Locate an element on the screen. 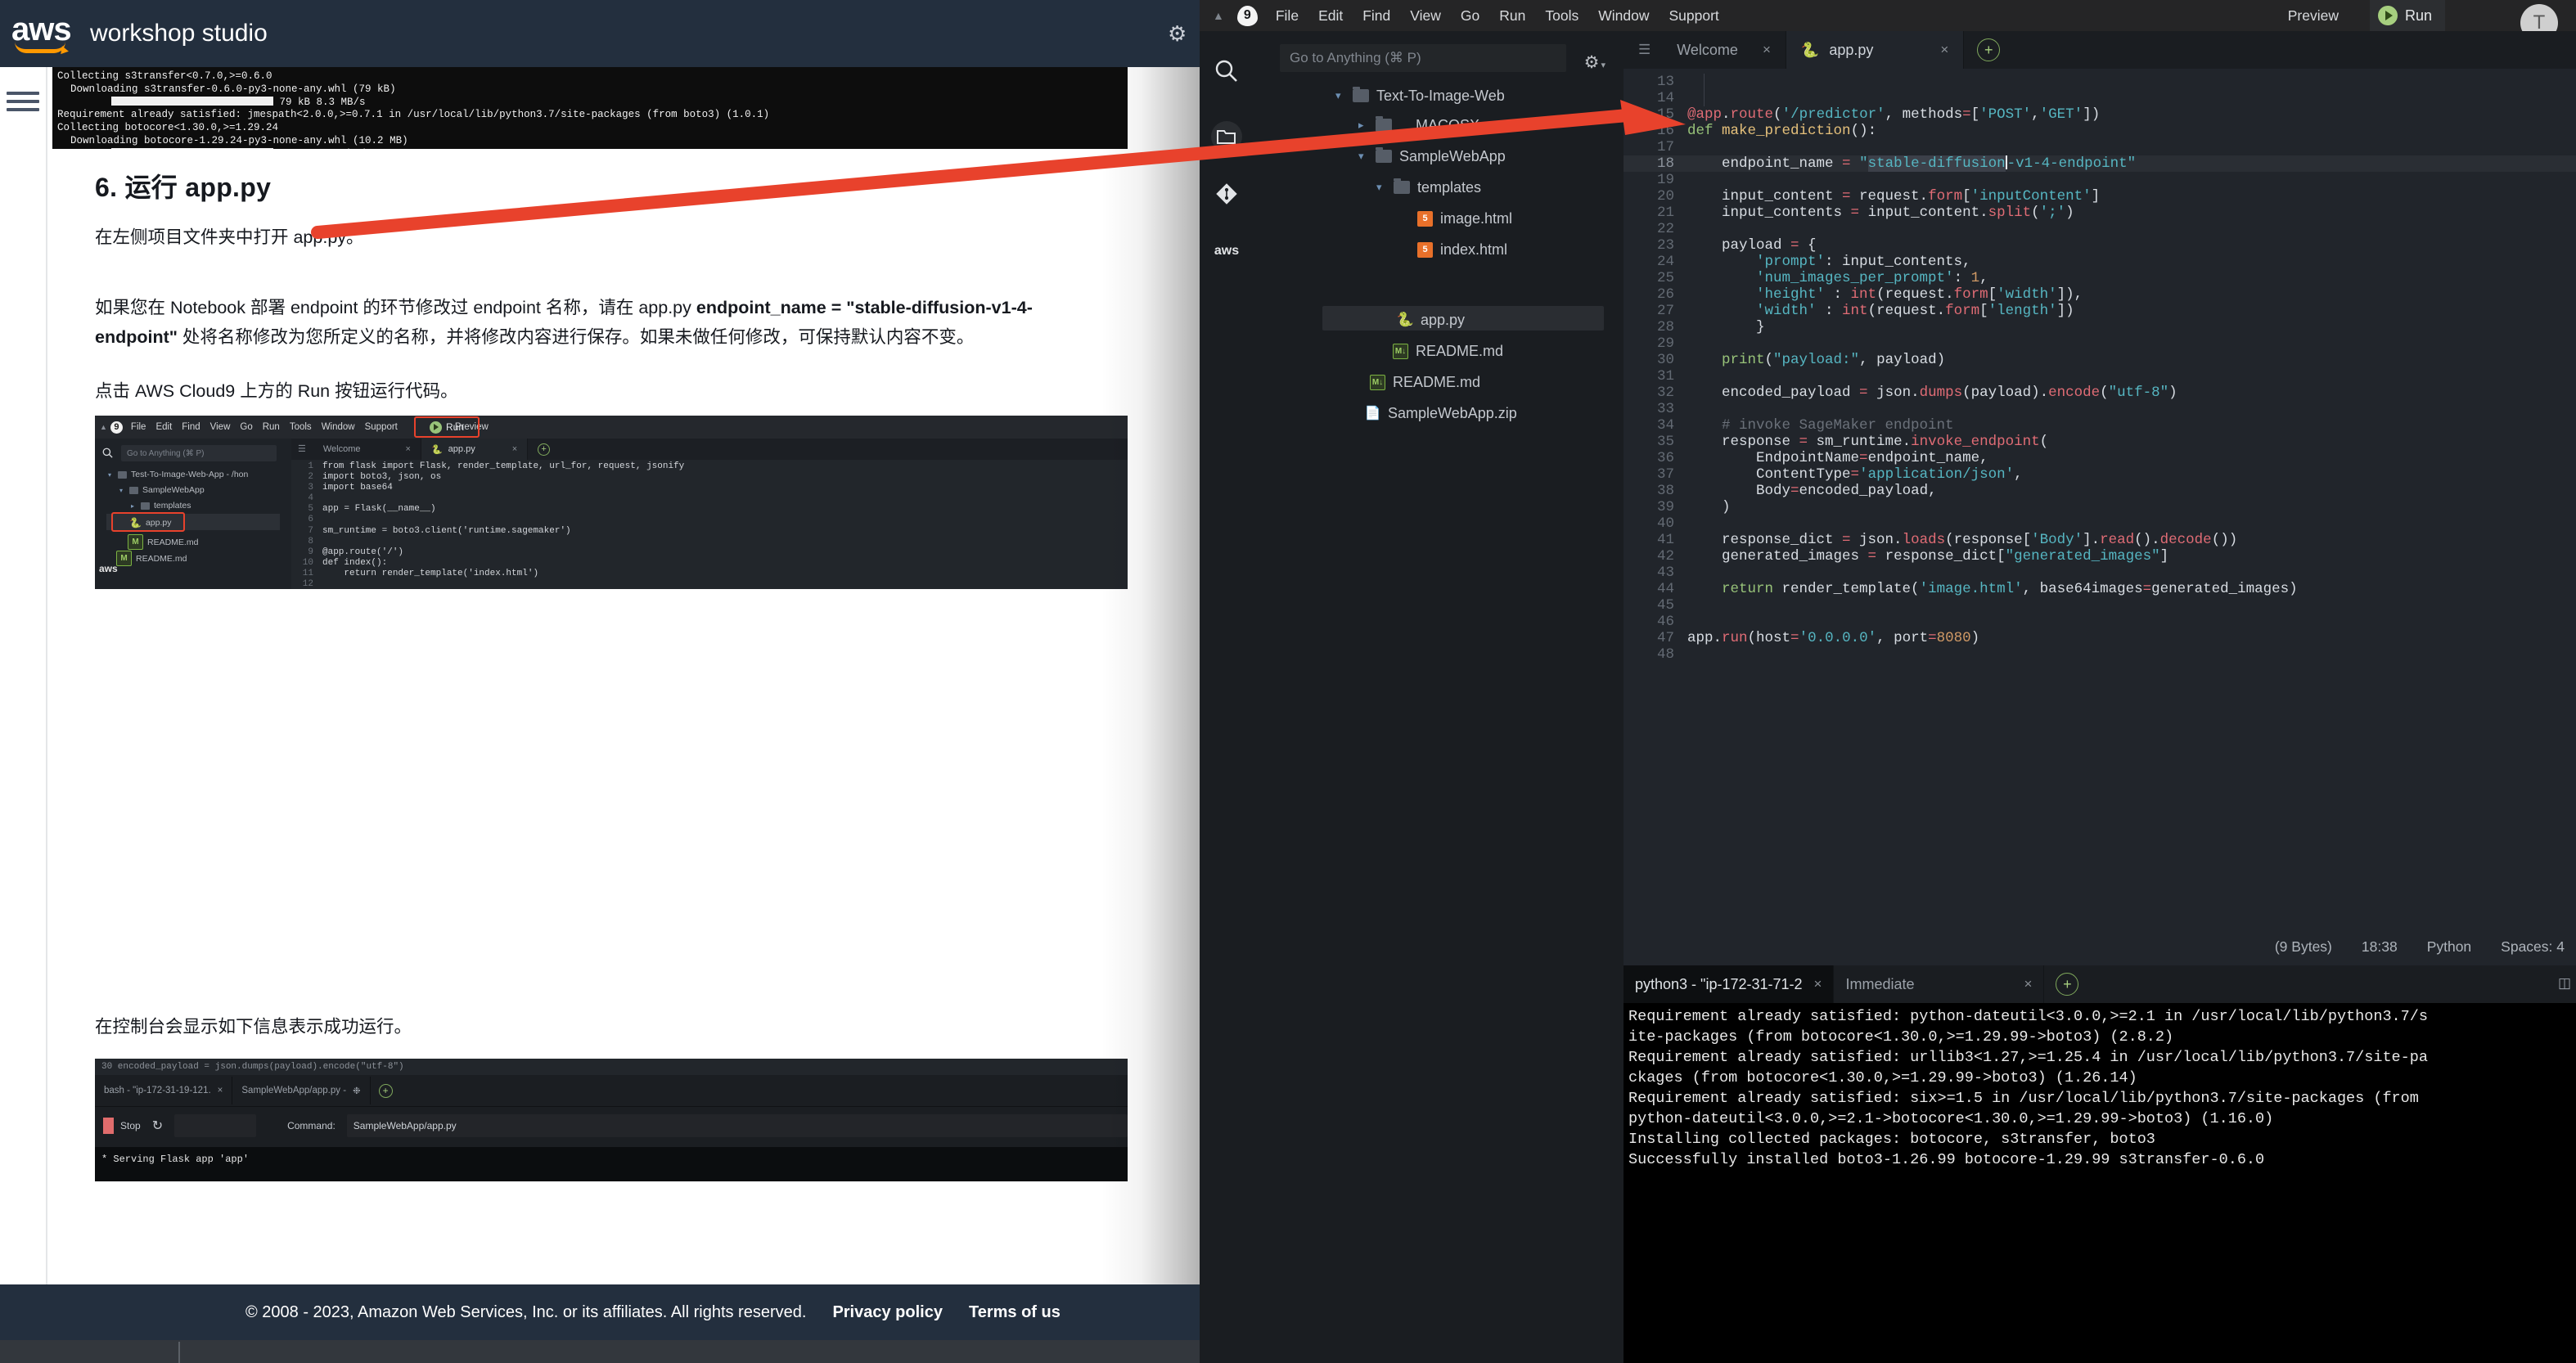 The image size is (2576, 1363). line-number: 35 is located at coordinates (1665, 442).